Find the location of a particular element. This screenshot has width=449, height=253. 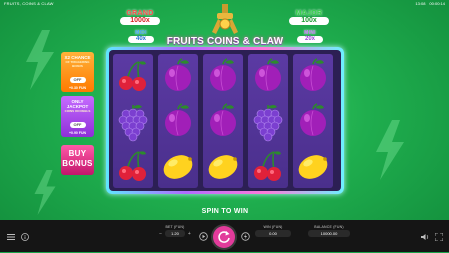

win-value: 0.00 is located at coordinates (273, 233).